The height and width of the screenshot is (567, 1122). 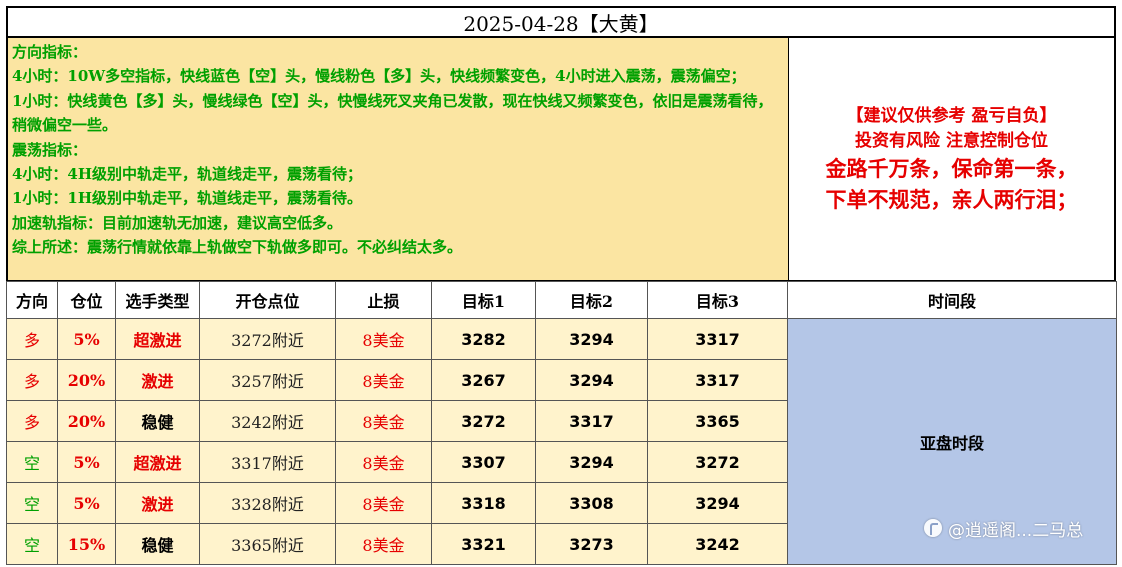 What do you see at coordinates (591, 300) in the screenshot?
I see `header-target2: 目标2` at bounding box center [591, 300].